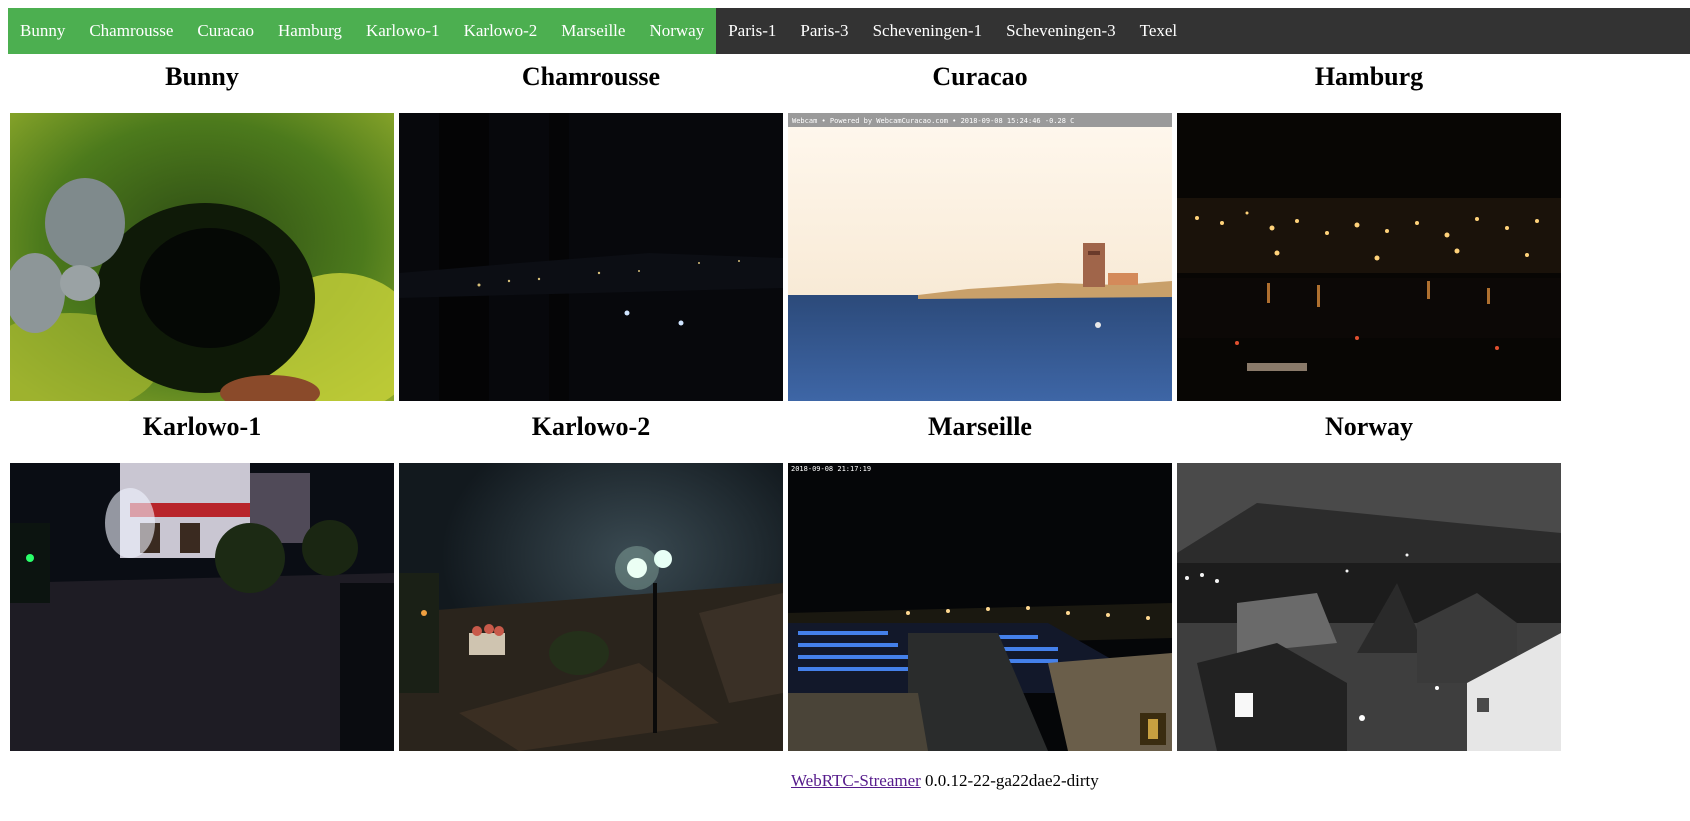  What do you see at coordinates (1369, 426) in the screenshot?
I see `stream-title: Norway` at bounding box center [1369, 426].